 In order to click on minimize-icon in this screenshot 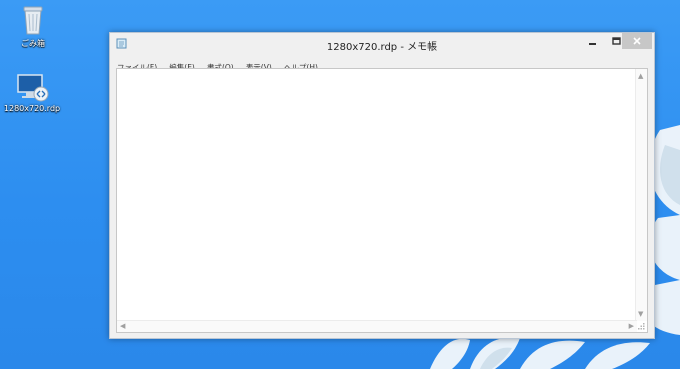, I will do `click(592, 44)`.